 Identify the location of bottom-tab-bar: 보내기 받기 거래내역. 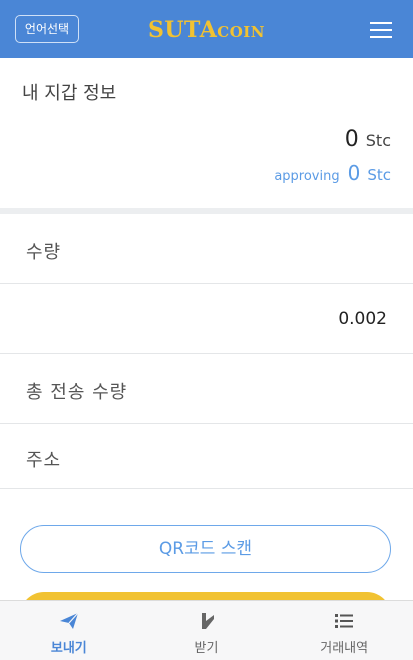
(206, 630).